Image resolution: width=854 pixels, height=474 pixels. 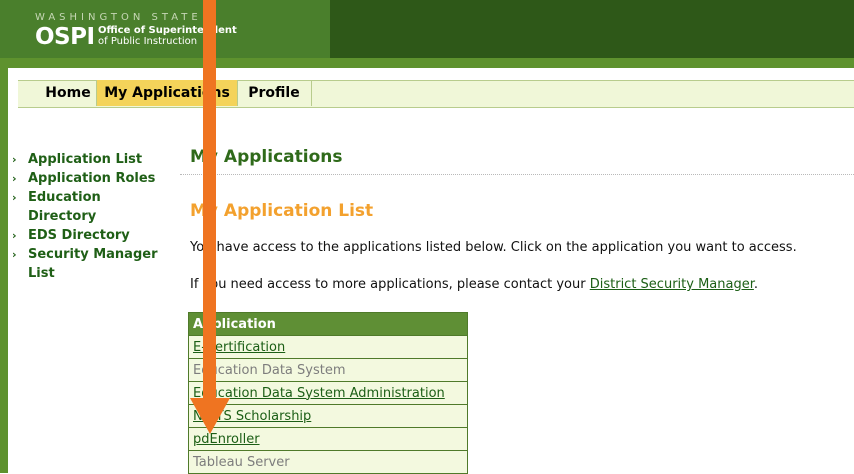 I want to click on header-band, so click(x=427, y=63).